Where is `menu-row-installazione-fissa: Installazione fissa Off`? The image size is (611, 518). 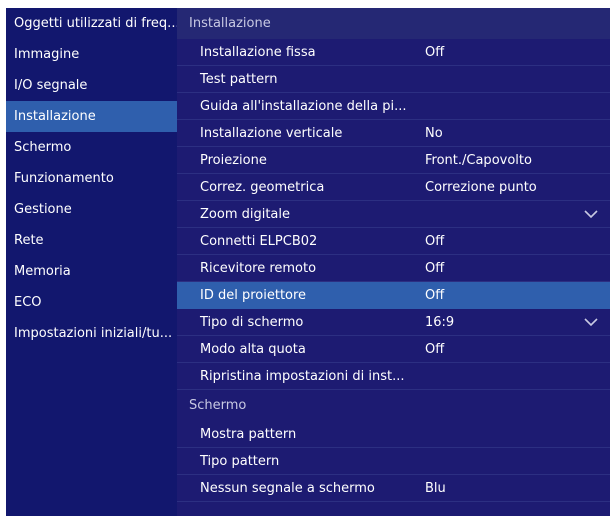 menu-row-installazione-fissa: Installazione fissa Off is located at coordinates (393, 52).